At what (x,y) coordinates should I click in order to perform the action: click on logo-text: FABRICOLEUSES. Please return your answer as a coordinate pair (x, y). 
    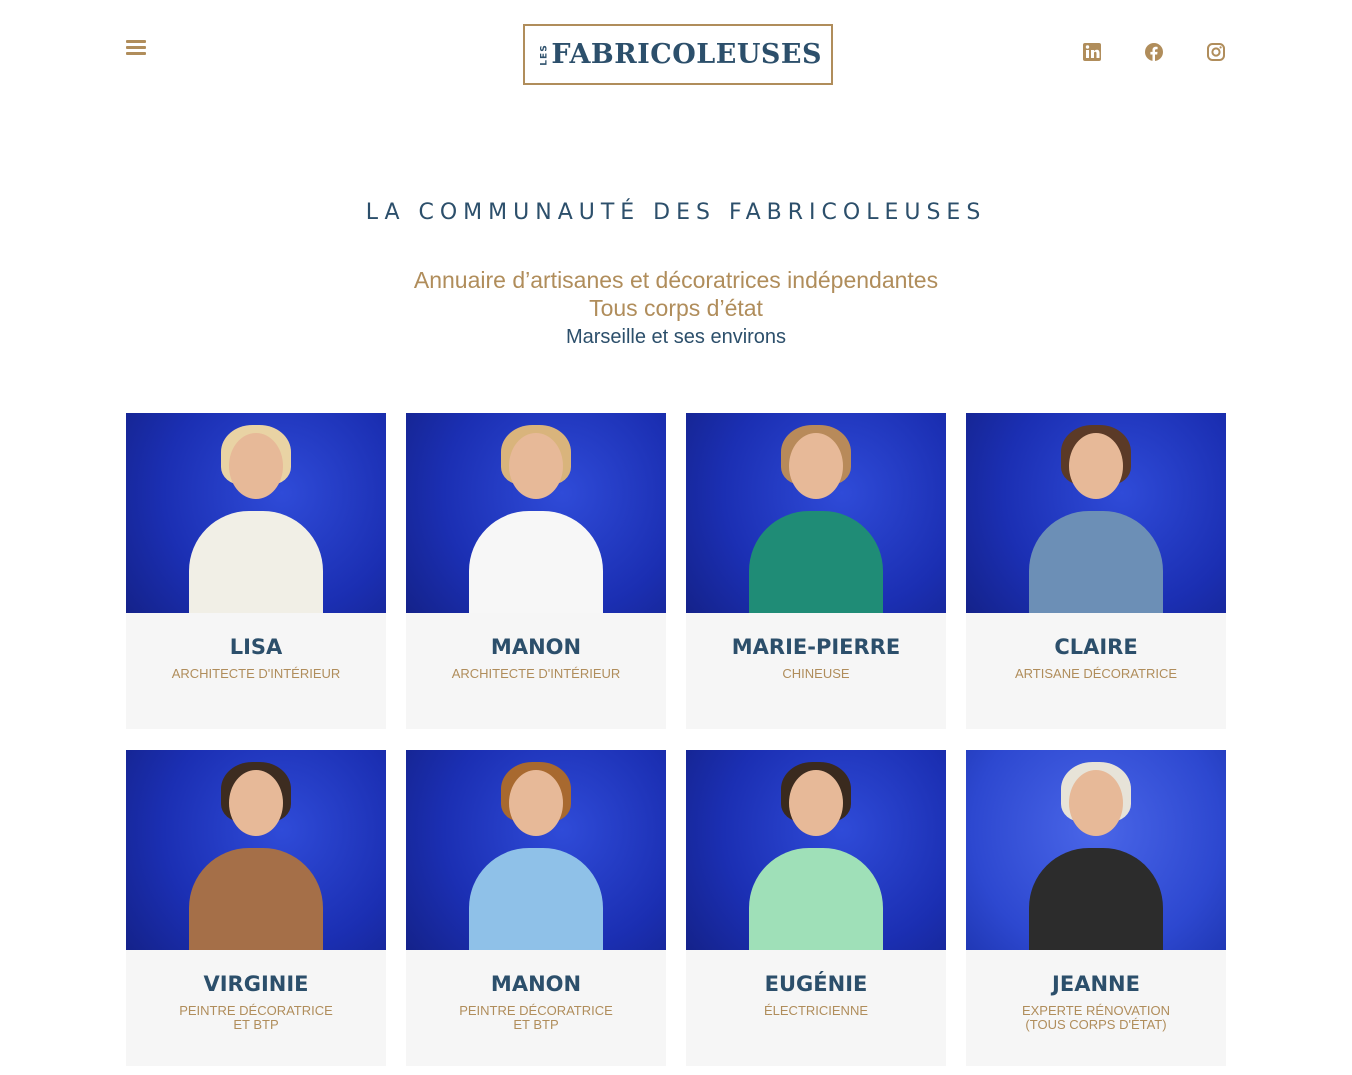
    Looking at the image, I should click on (686, 54).